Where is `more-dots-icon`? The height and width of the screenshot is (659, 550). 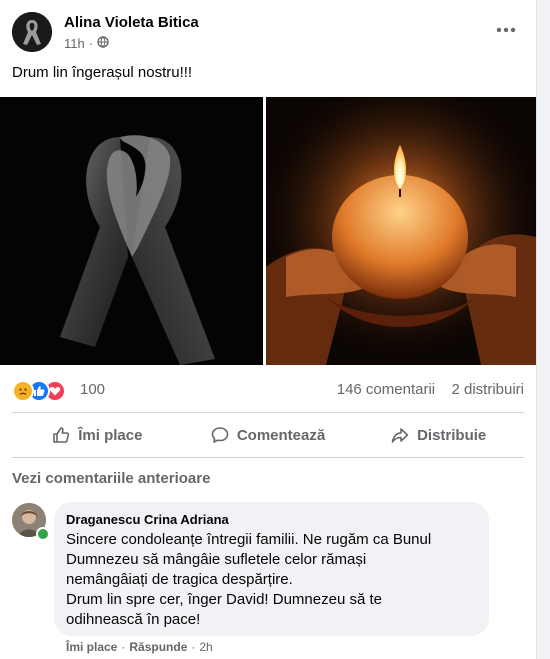 more-dots-icon is located at coordinates (506, 30).